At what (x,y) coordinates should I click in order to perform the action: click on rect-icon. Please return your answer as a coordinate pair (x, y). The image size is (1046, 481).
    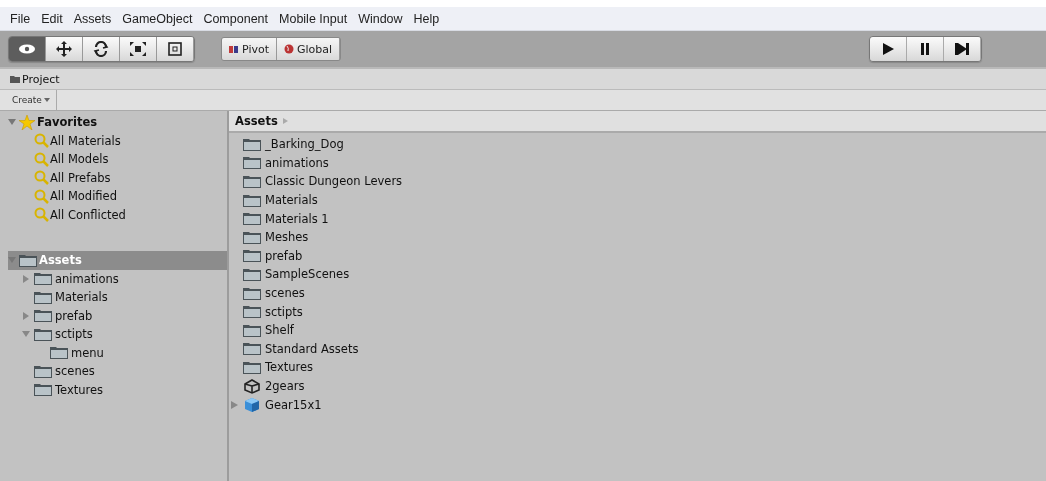
    Looking at the image, I should click on (175, 49).